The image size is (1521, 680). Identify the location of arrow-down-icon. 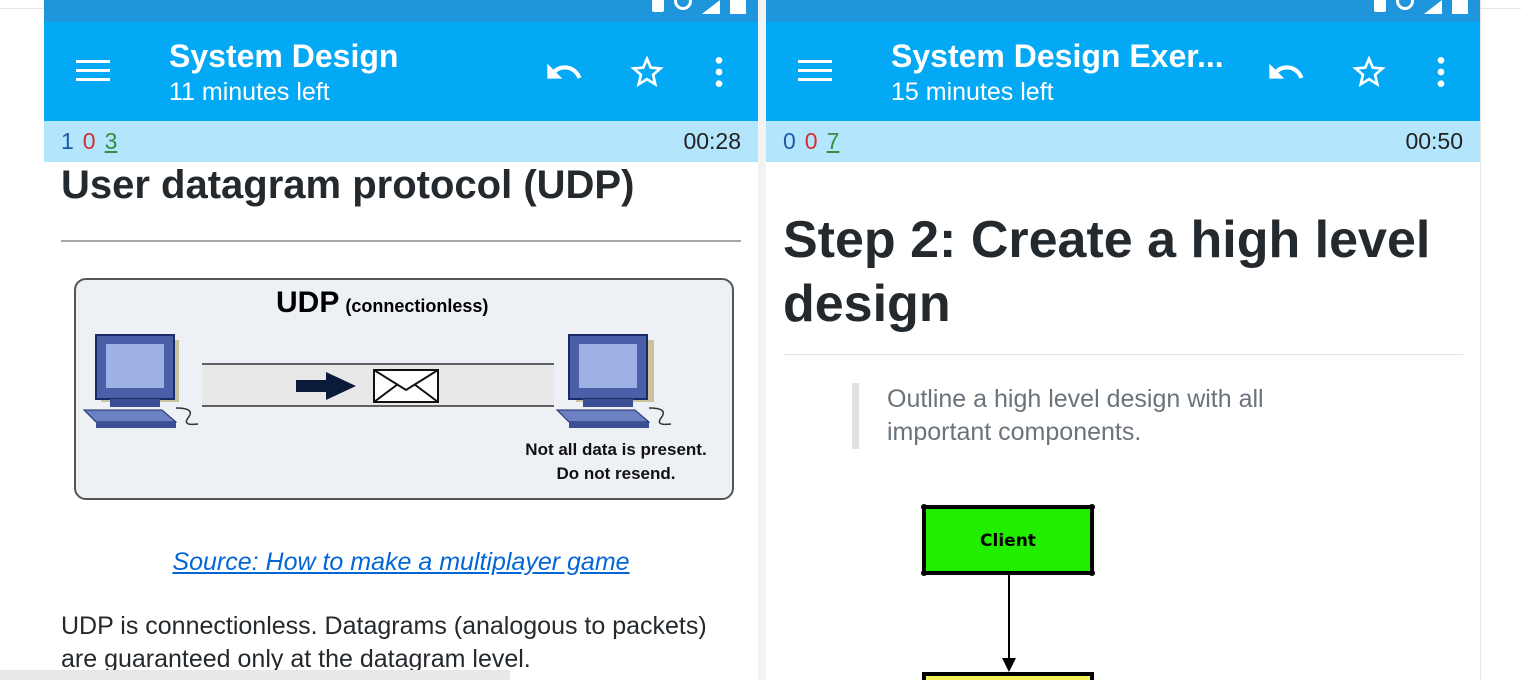
(1009, 665).